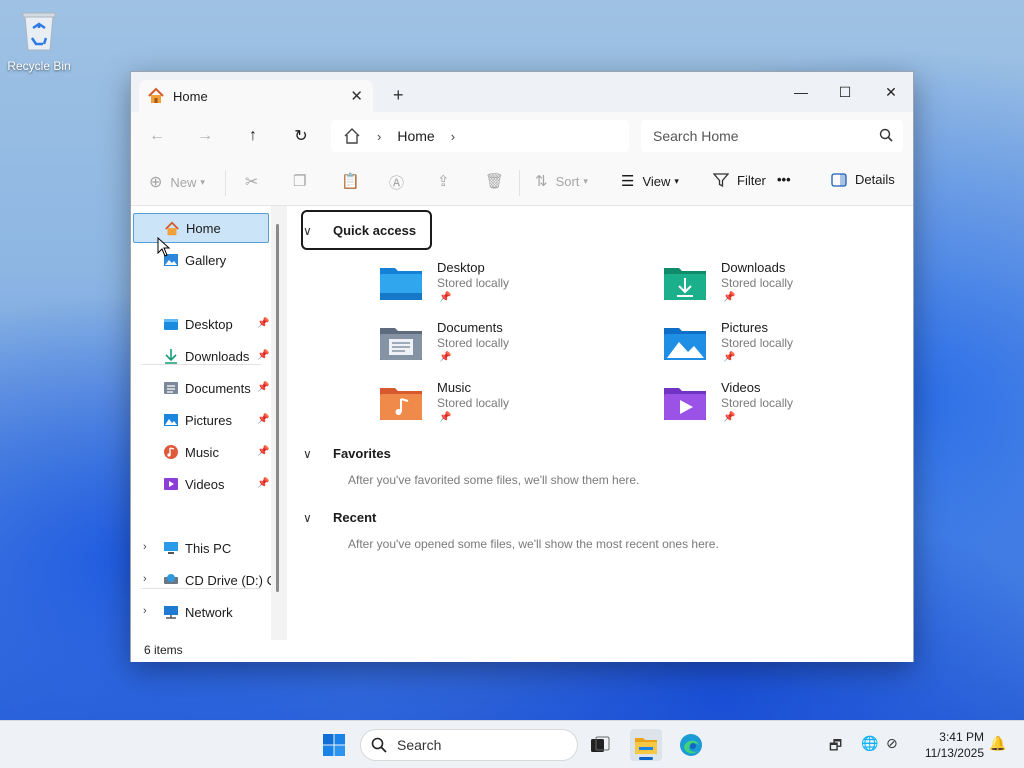  I want to click on copy-button: ❐, so click(299, 181).